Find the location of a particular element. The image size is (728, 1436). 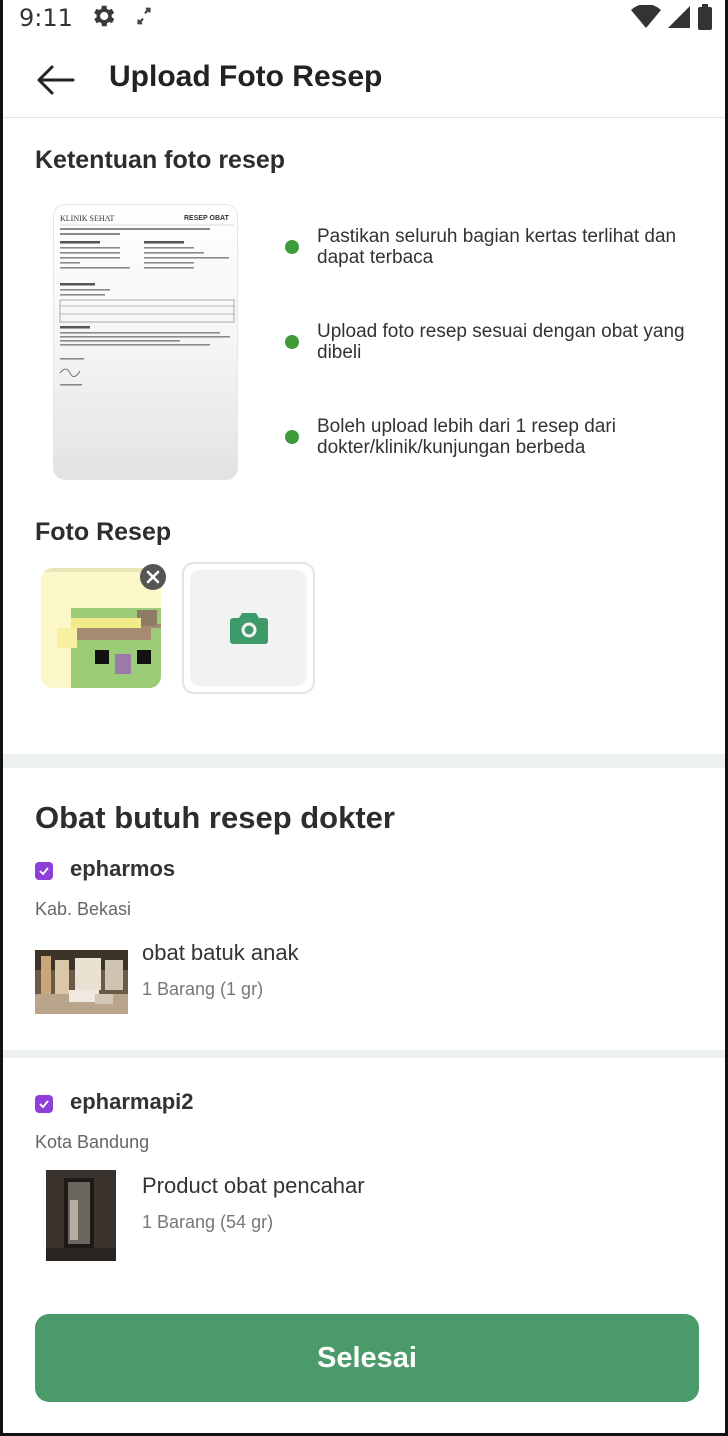

app-bar: Upload Foto Resep is located at coordinates (364, 79).